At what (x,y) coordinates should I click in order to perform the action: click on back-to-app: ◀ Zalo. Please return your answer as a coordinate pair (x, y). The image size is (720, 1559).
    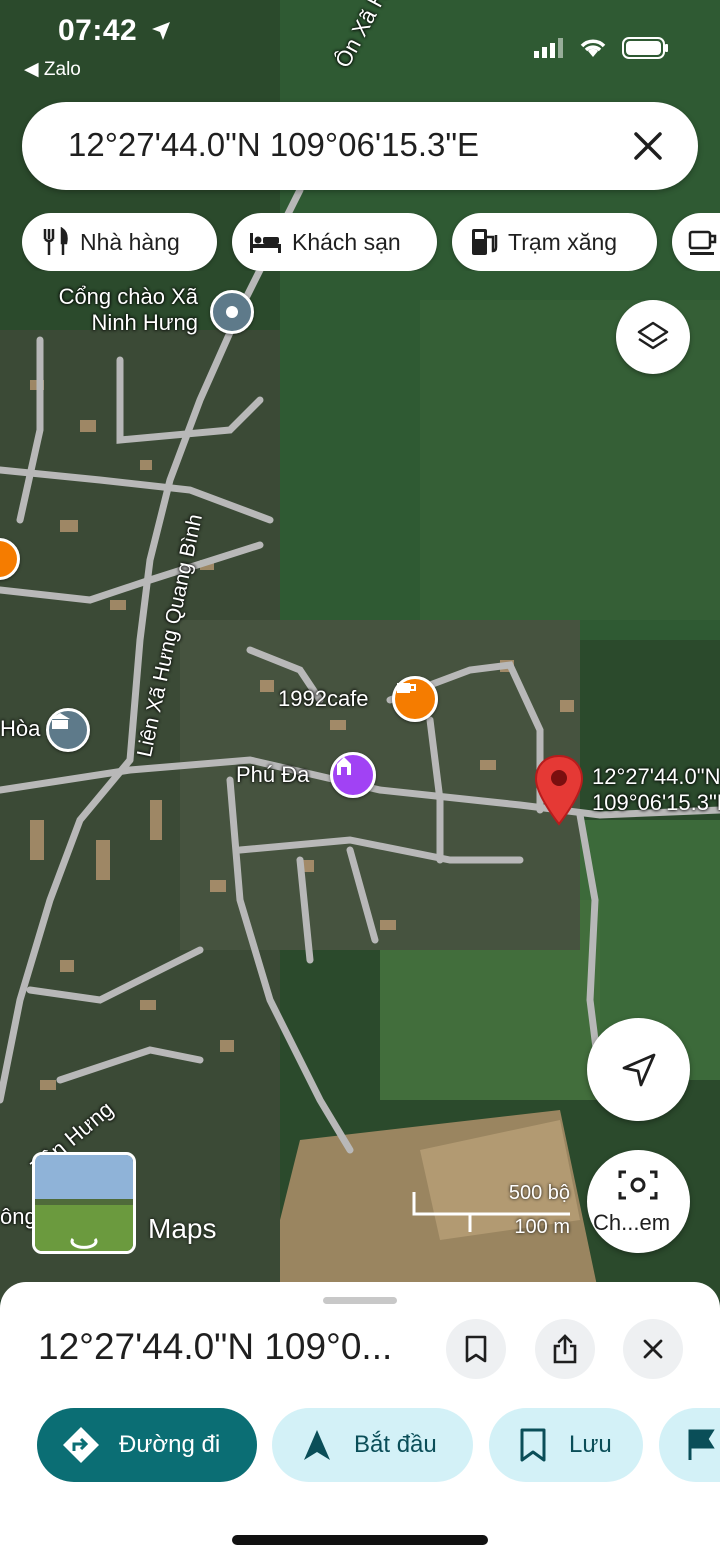
    Looking at the image, I should click on (52, 69).